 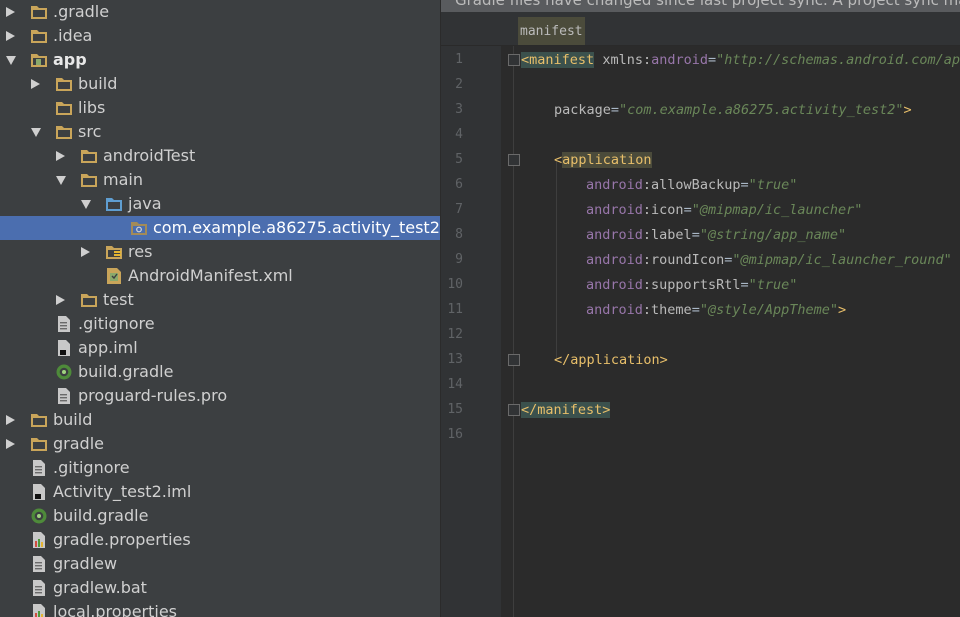 What do you see at coordinates (220, 540) in the screenshot?
I see `tree-item: gradle.properties` at bounding box center [220, 540].